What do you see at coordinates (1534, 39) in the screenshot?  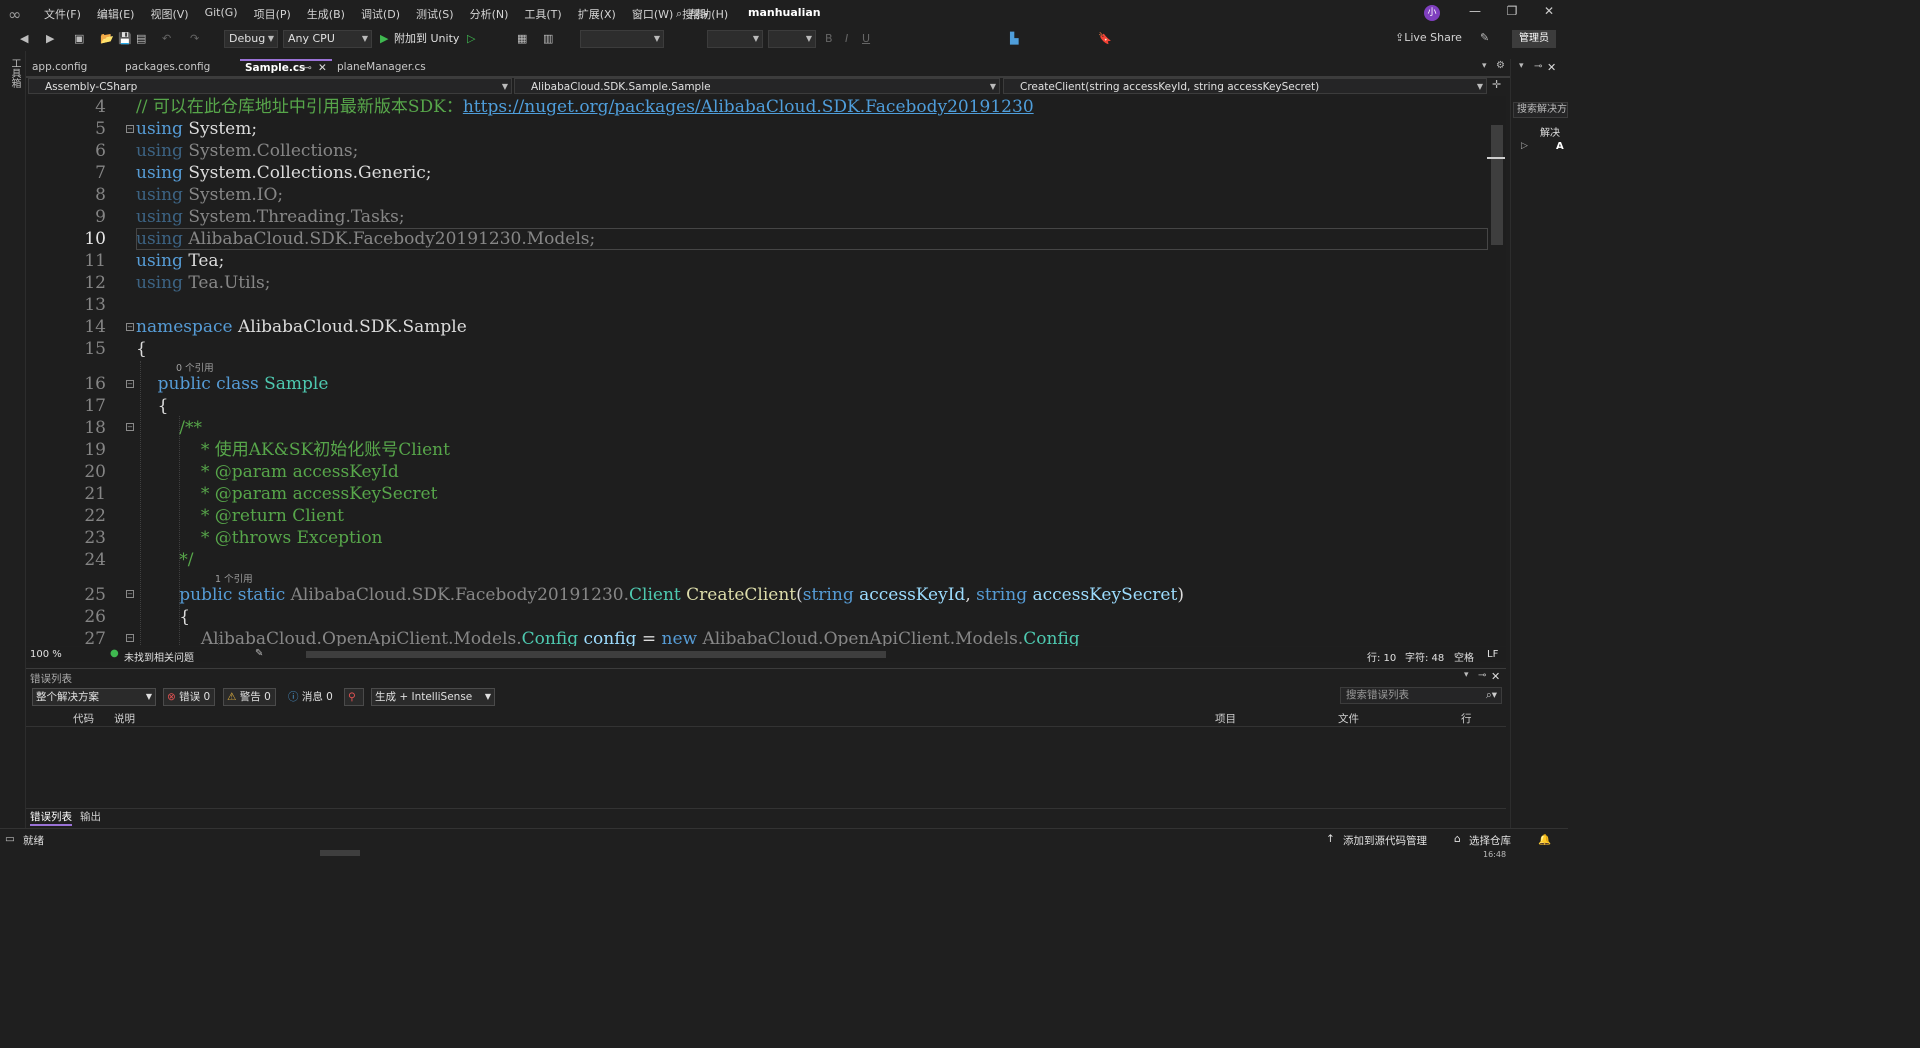 I see `admin-button: 管理员` at bounding box center [1534, 39].